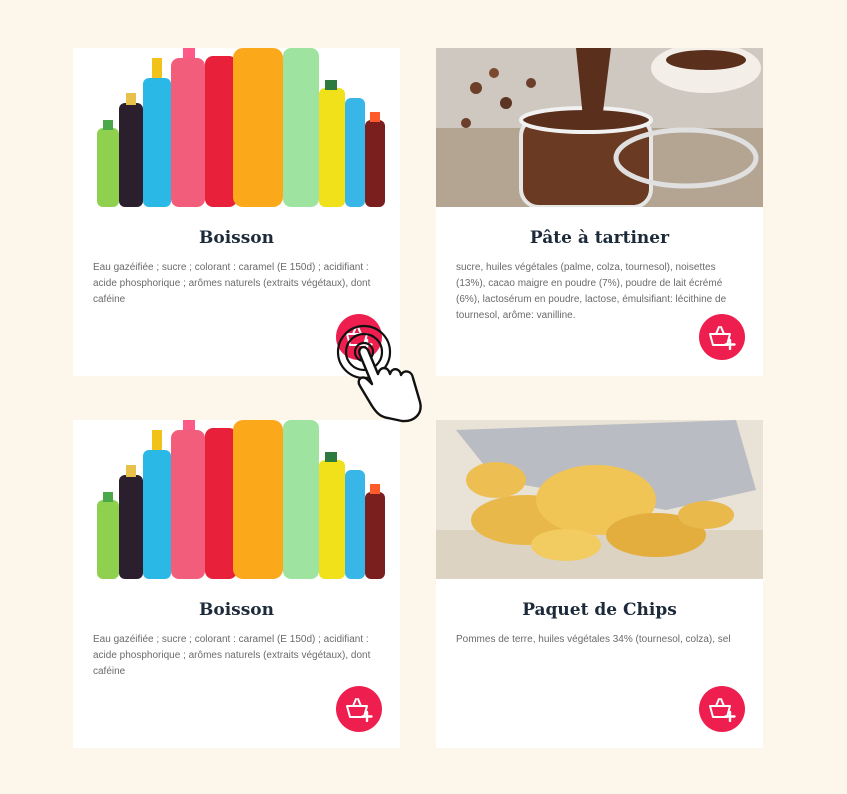 The image size is (847, 794). Describe the element at coordinates (379, 373) in the screenshot. I see `tap-hand-icon` at that location.